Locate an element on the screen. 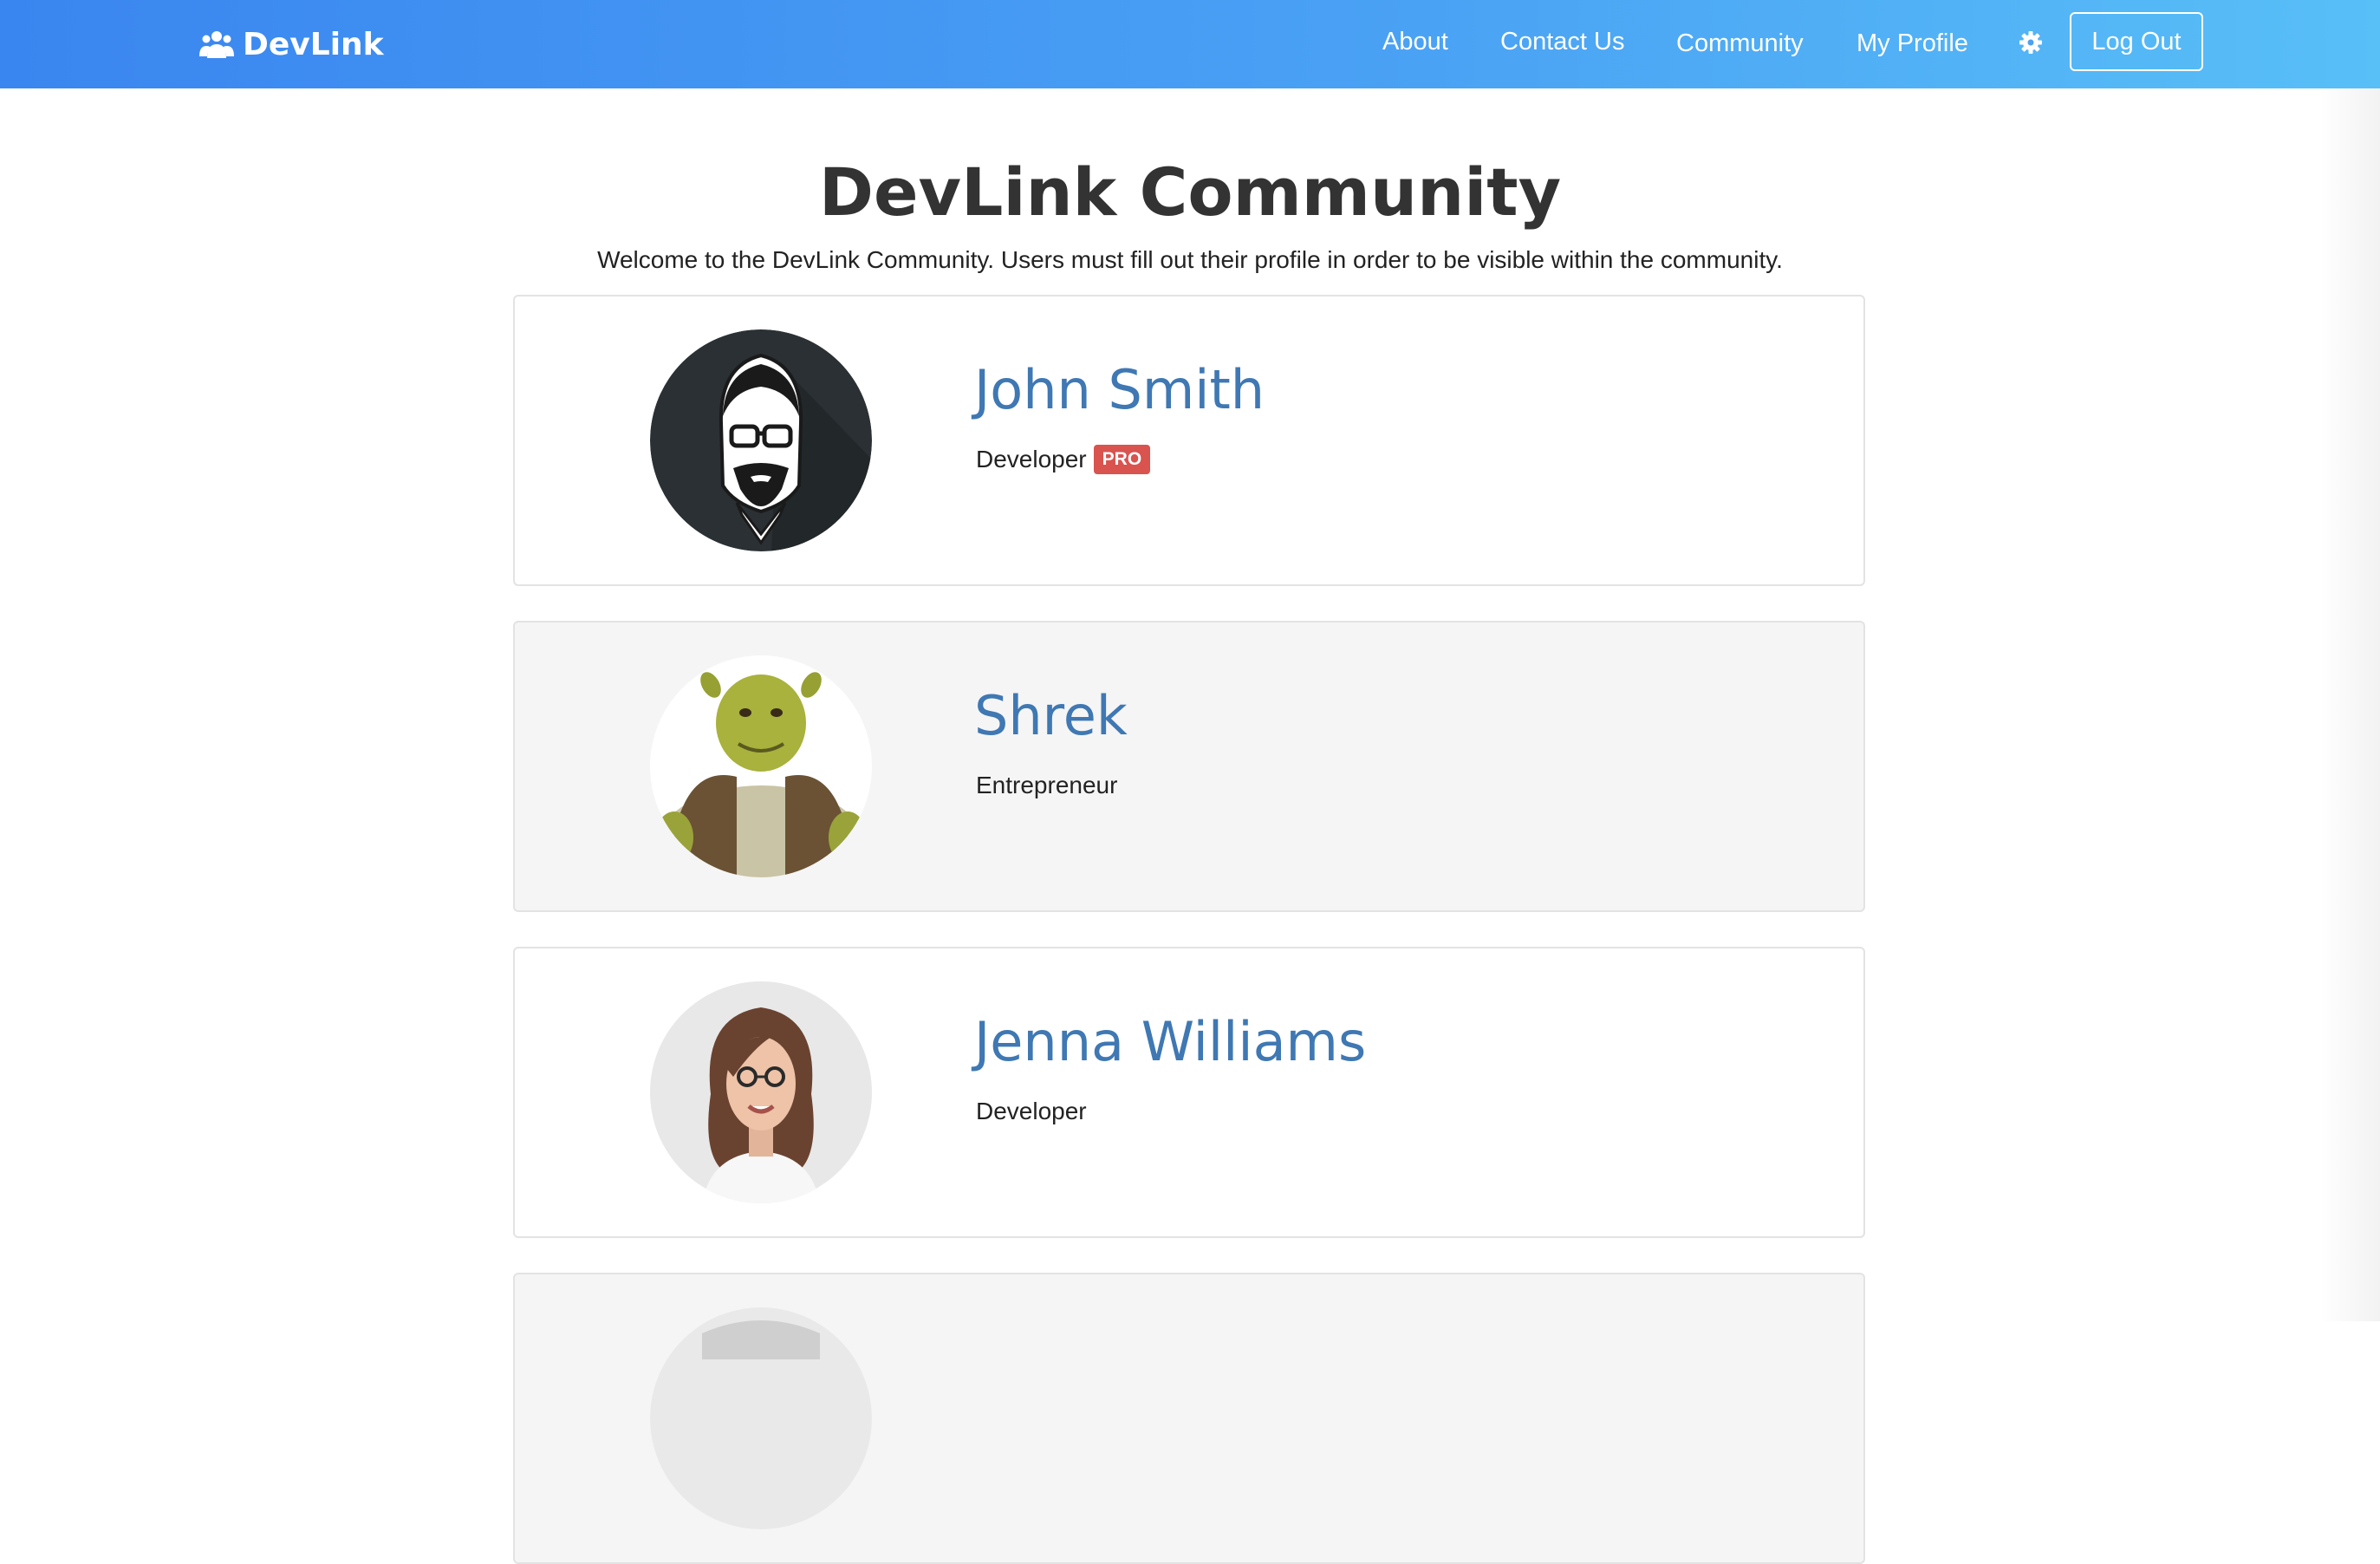 This screenshot has width=2380, height=1564. nav-link-community: Community is located at coordinates (1740, 43).